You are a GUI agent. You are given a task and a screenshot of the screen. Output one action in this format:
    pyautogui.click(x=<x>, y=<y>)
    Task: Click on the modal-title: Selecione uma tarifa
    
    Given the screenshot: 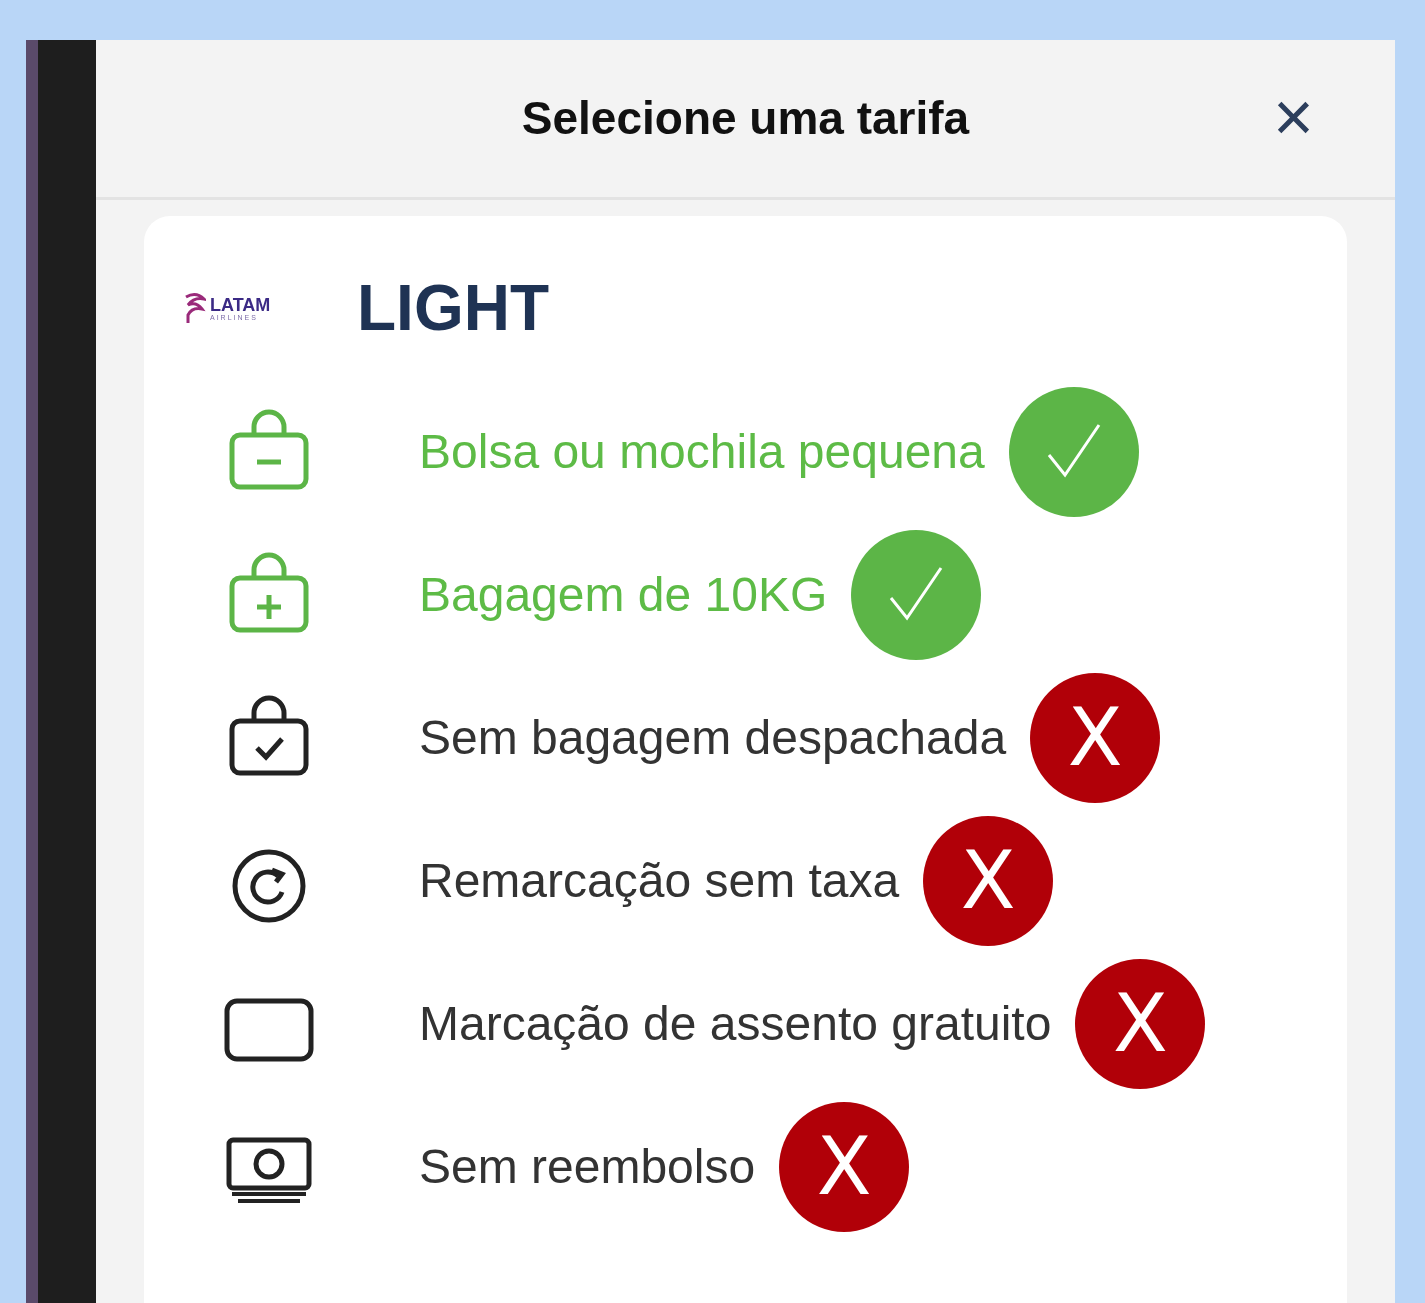 What is the action you would take?
    pyautogui.click(x=745, y=118)
    